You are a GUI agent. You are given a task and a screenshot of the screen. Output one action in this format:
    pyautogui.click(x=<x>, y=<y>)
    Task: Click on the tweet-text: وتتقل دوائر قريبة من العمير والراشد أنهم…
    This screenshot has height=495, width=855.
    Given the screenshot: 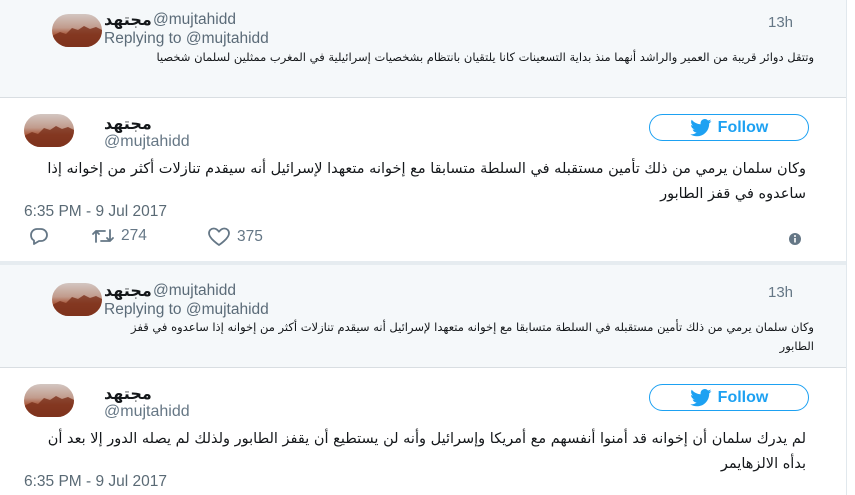 What is the action you would take?
    pyautogui.click(x=485, y=57)
    